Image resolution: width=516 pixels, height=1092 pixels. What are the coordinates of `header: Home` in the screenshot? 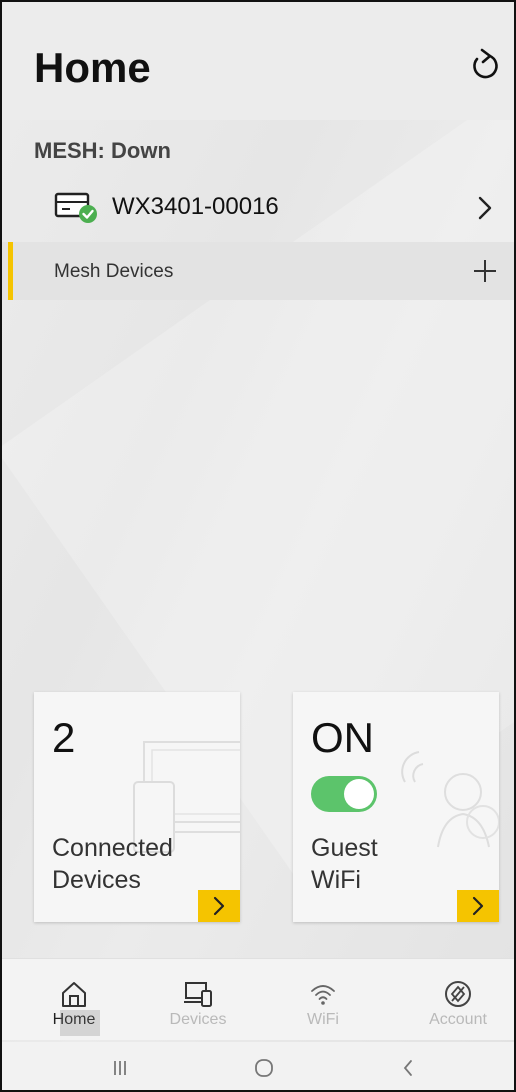 It's located at (258, 61).